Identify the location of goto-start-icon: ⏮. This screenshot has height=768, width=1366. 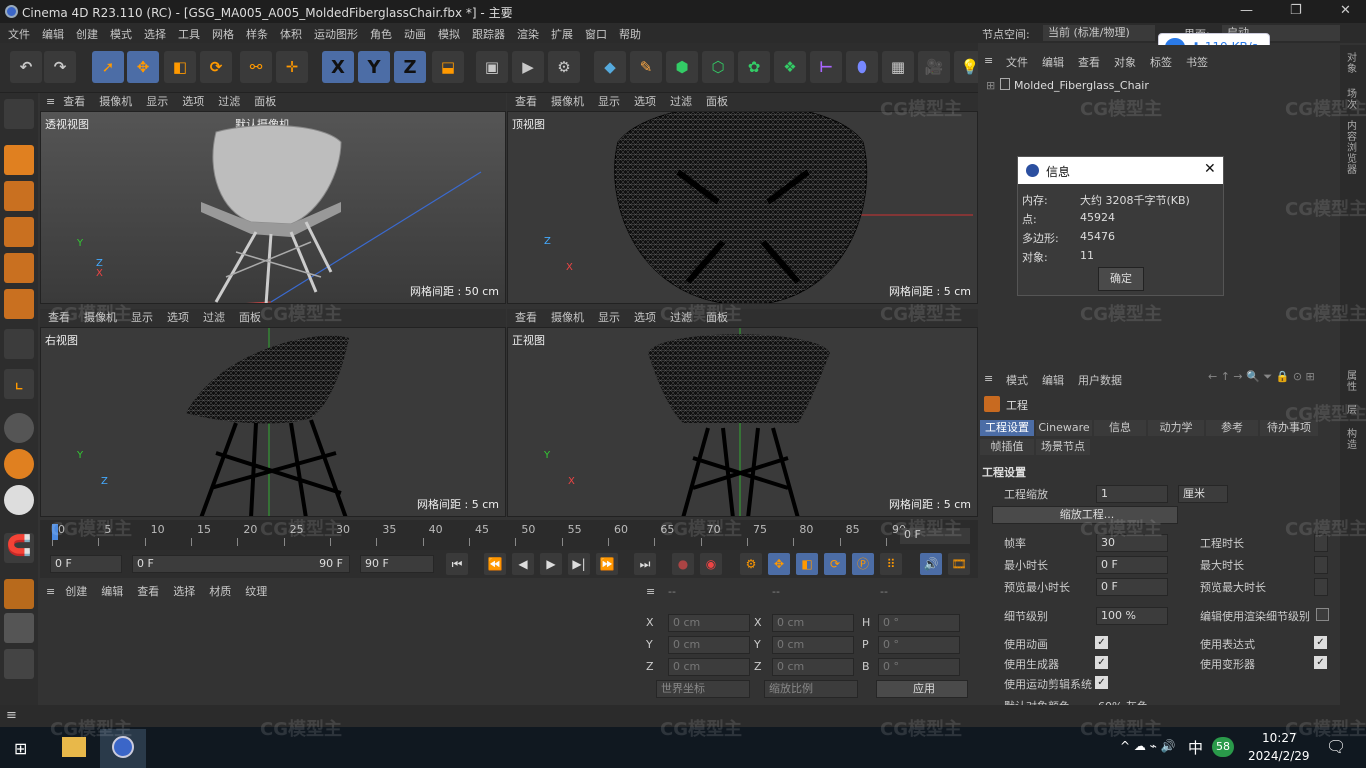
(457, 564).